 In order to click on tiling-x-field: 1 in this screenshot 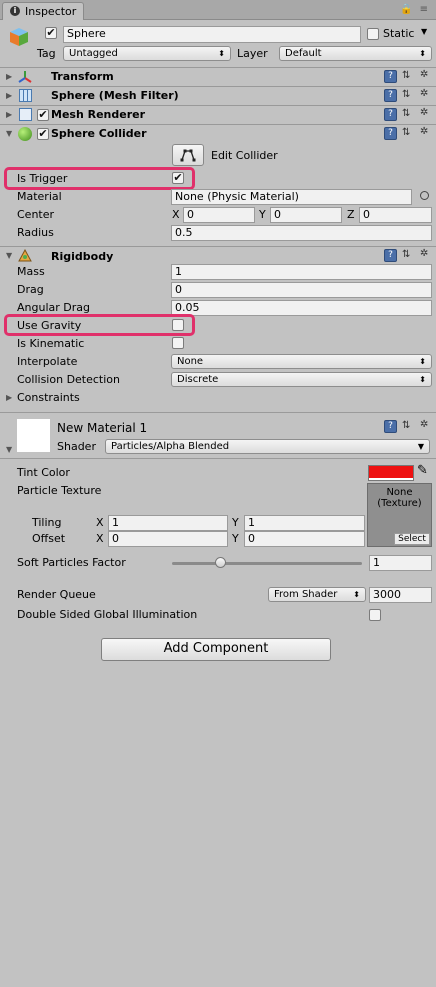, I will do `click(168, 523)`.